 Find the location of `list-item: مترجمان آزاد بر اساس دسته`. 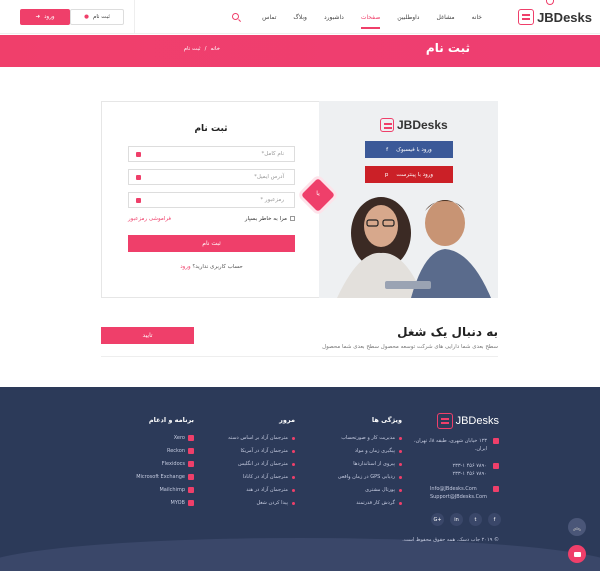

list-item: مترجمان آزاد بر اساس دسته is located at coordinates (261, 438).